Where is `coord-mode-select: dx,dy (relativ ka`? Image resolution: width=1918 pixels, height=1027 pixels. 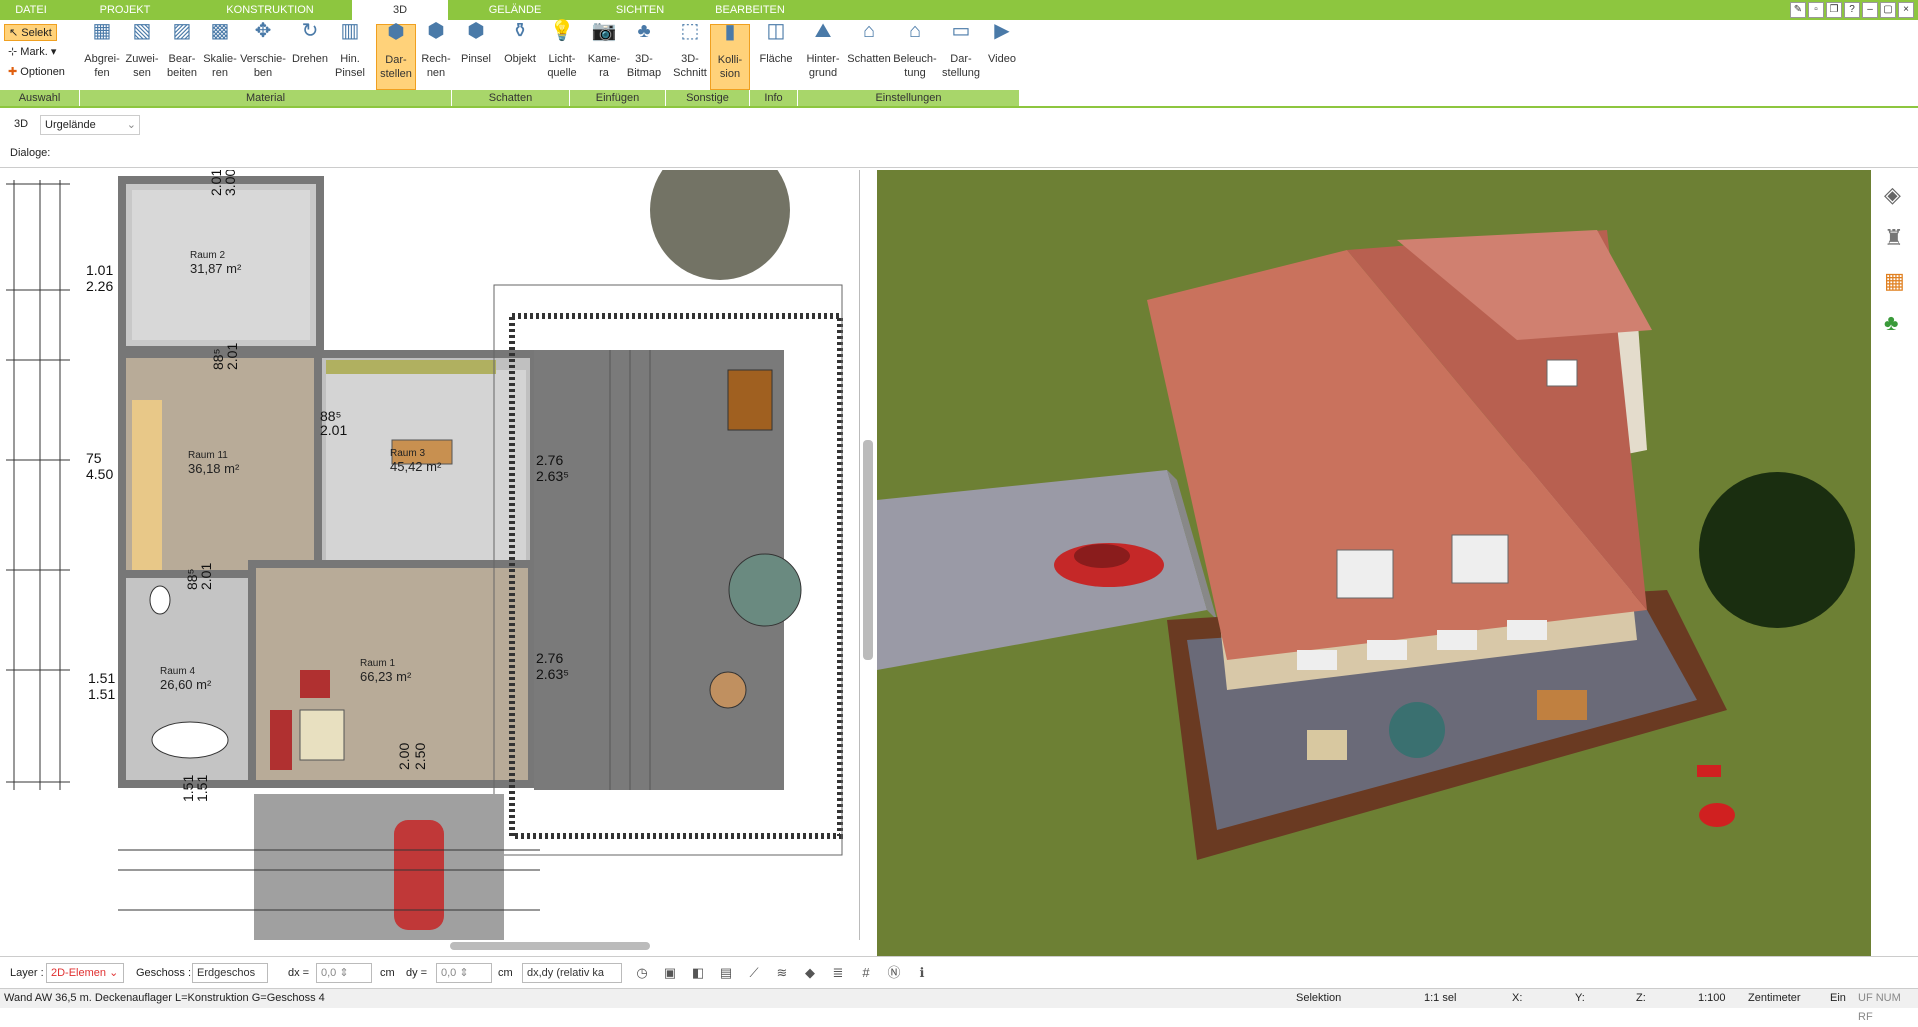 coord-mode-select: dx,dy (relativ ka is located at coordinates (572, 973).